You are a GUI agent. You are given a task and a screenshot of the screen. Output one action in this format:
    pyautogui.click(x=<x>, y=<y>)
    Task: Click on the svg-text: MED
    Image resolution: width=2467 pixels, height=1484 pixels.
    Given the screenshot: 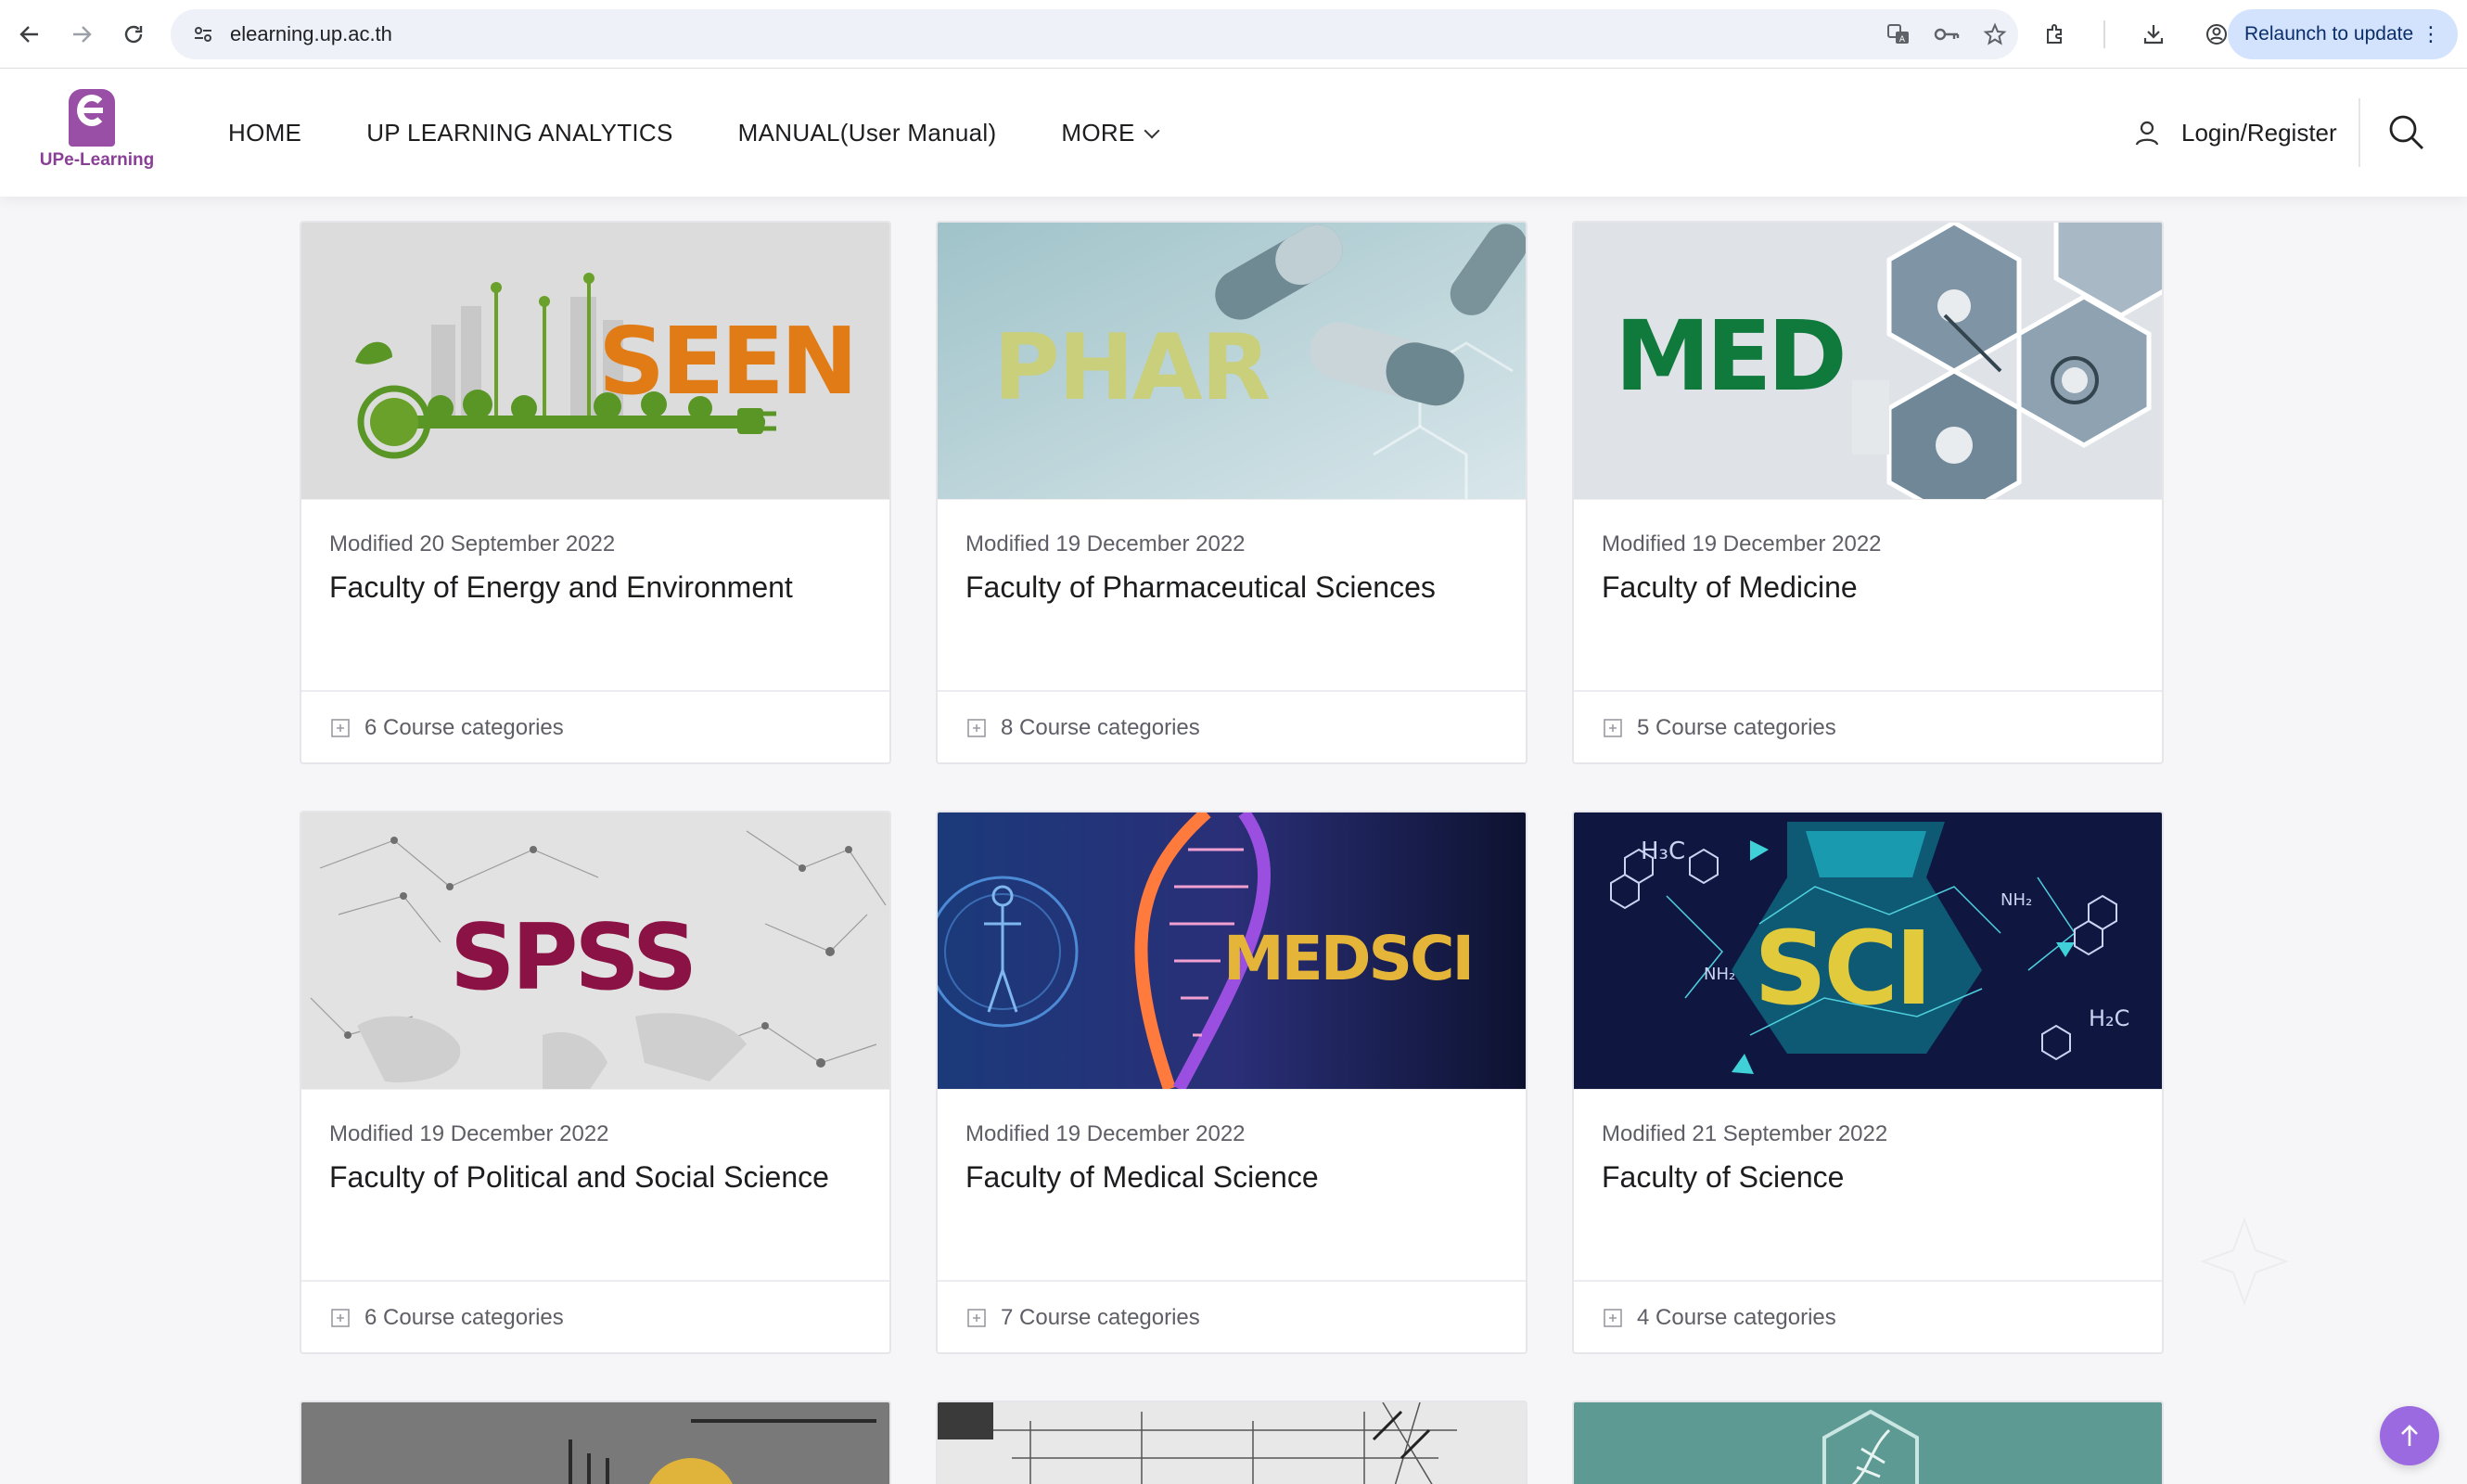 What is the action you would take?
    pyautogui.click(x=1729, y=356)
    